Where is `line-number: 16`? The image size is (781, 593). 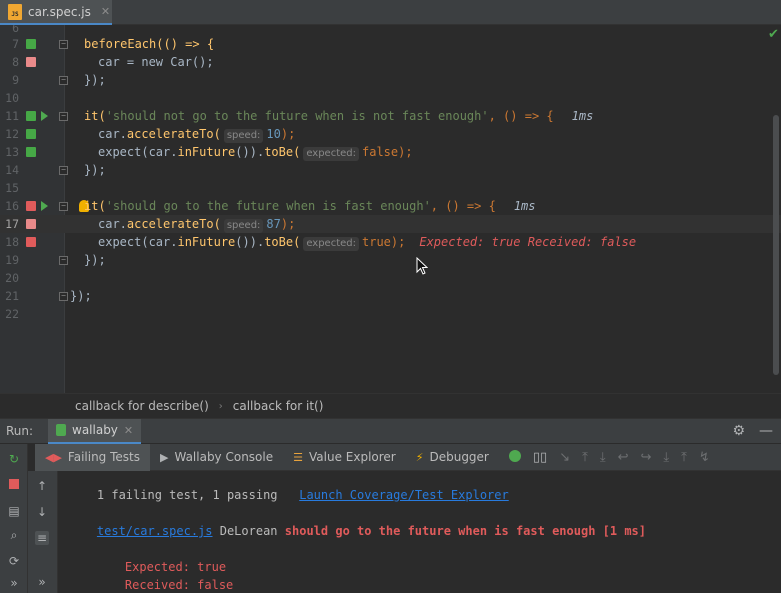
line-number: 16 is located at coordinates (12, 206).